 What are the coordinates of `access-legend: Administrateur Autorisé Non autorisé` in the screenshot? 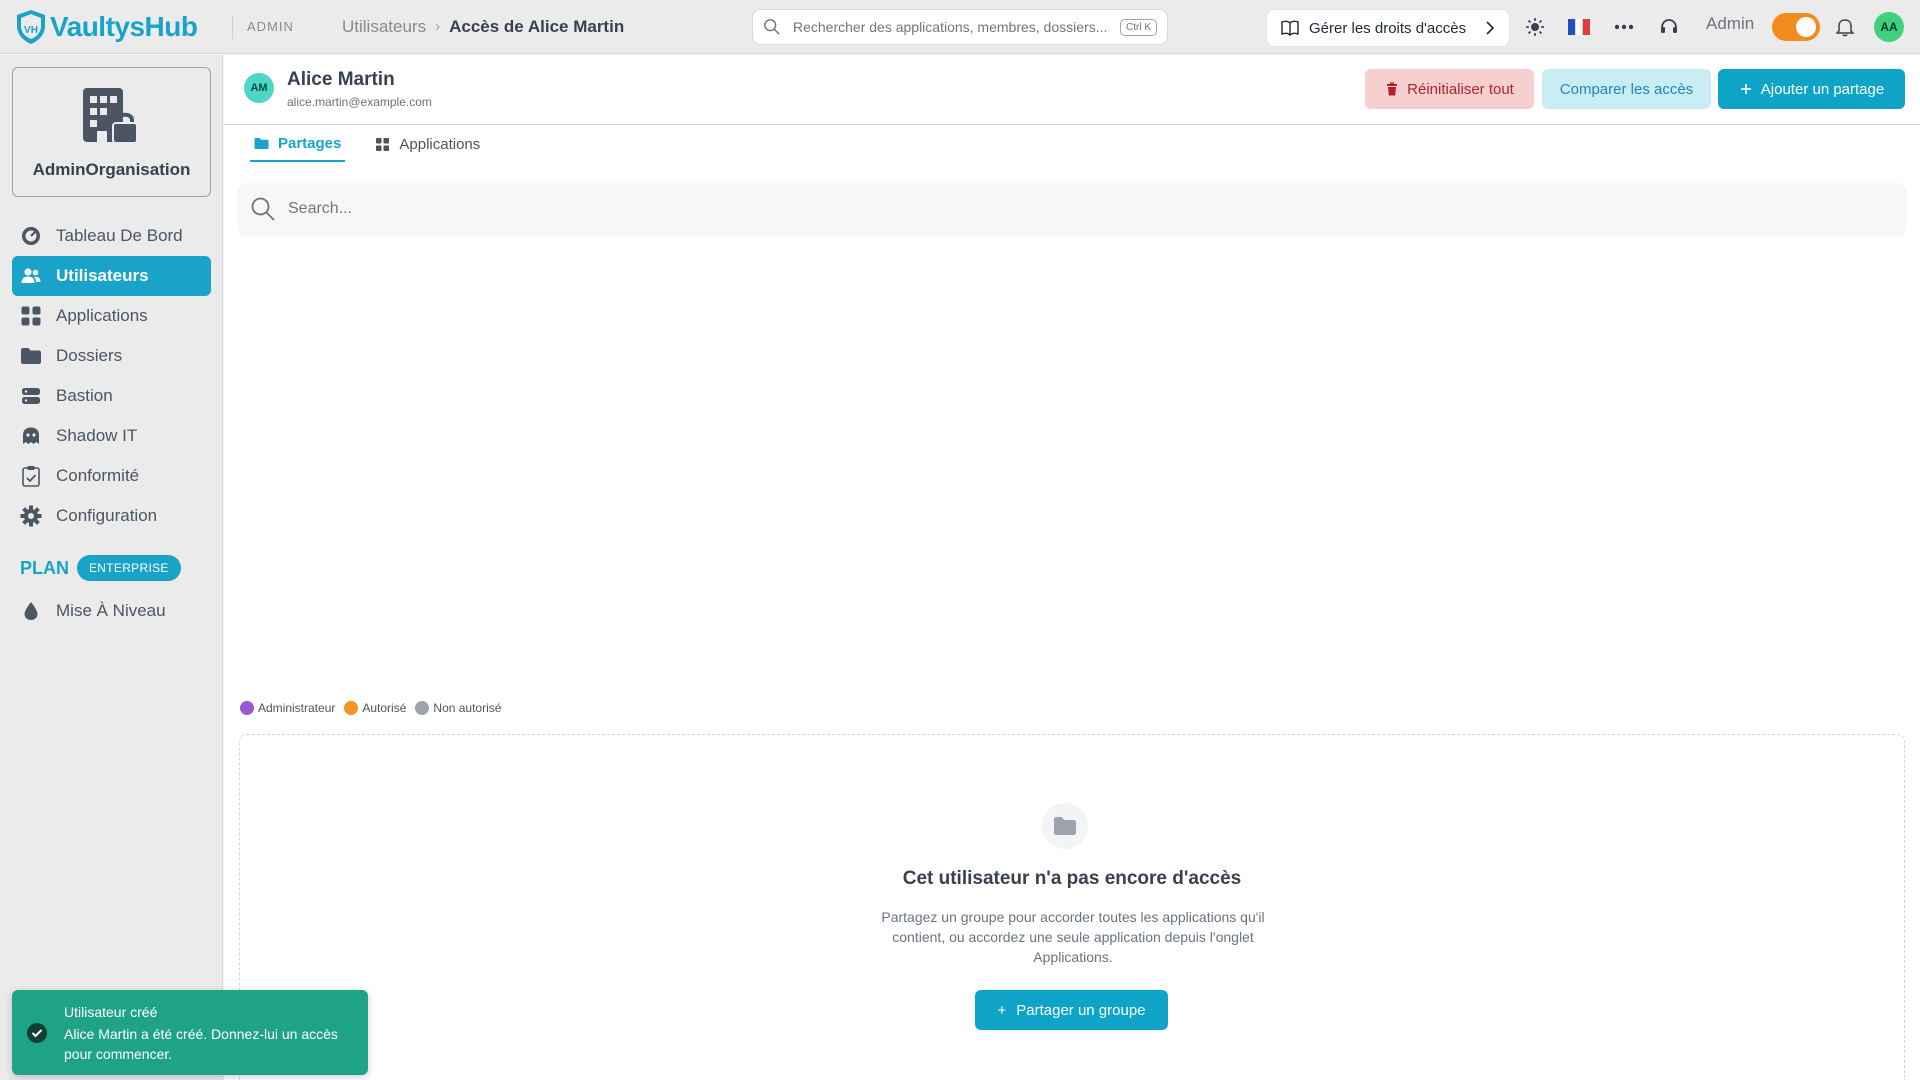 It's located at (375, 708).